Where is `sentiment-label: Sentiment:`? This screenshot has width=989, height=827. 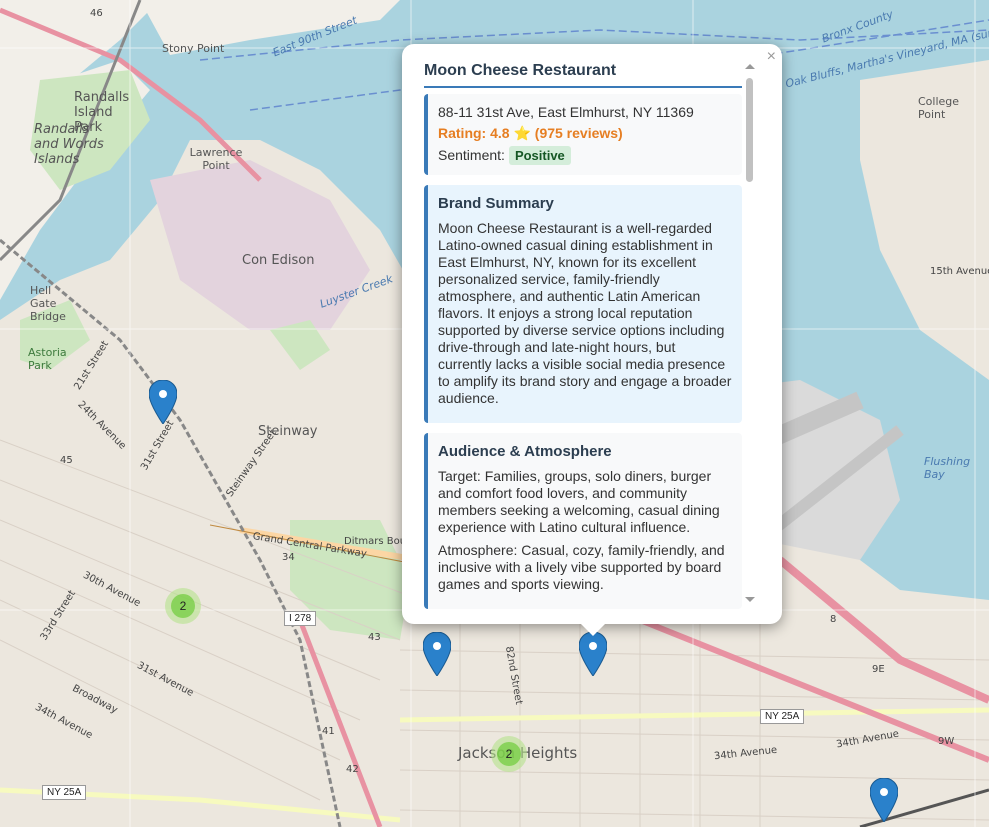
sentiment-label: Sentiment: is located at coordinates (471, 155).